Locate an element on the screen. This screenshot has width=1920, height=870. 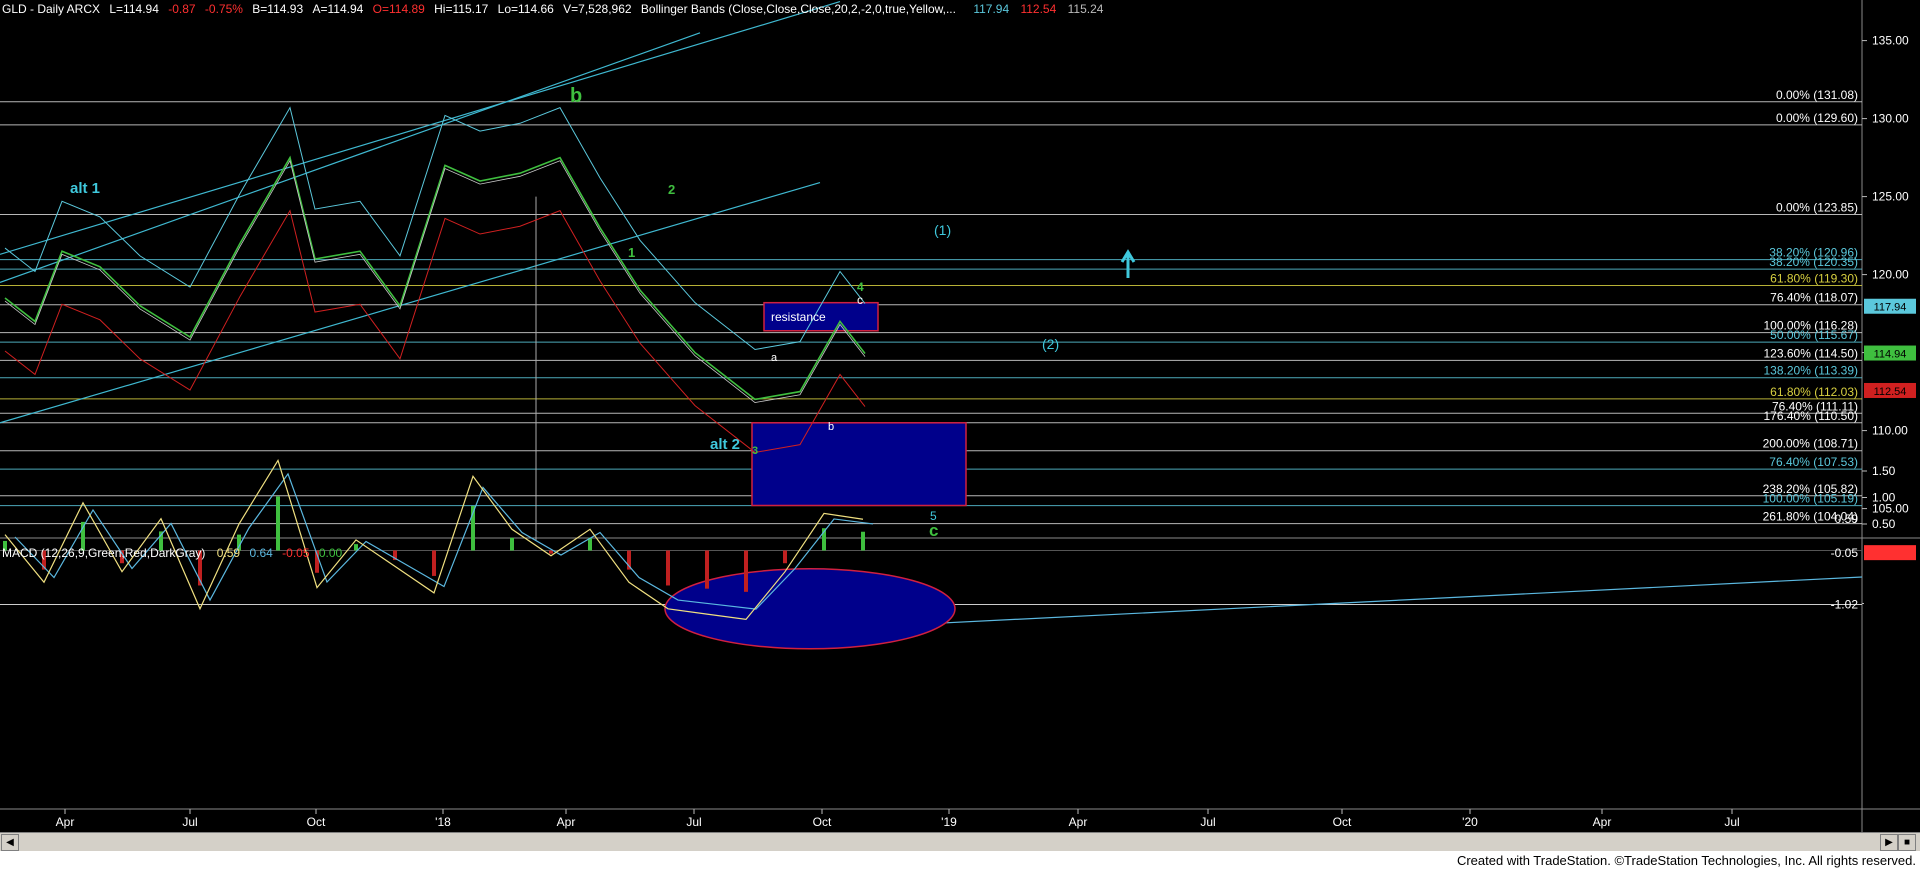
ask-price: A=114.94 is located at coordinates (338, 9).